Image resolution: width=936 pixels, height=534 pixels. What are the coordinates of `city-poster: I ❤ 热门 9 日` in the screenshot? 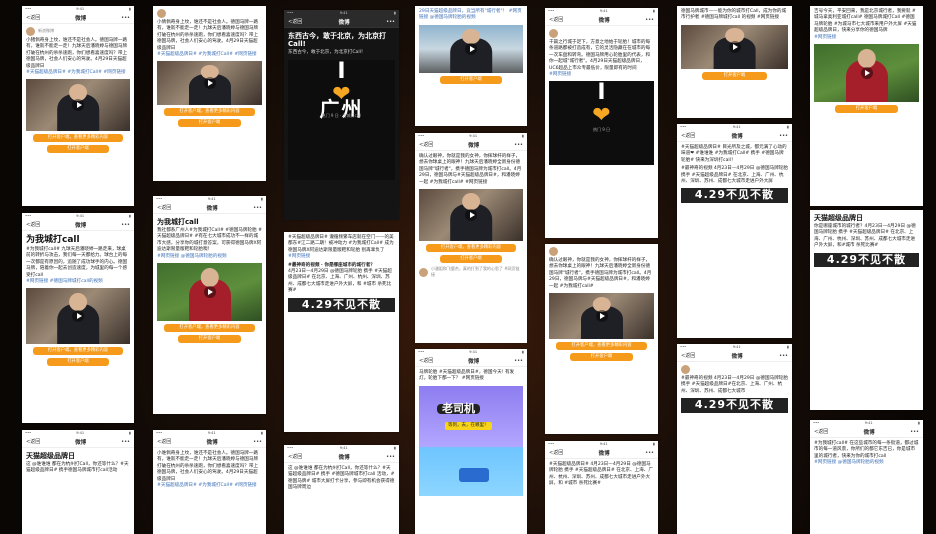 It's located at (601, 123).